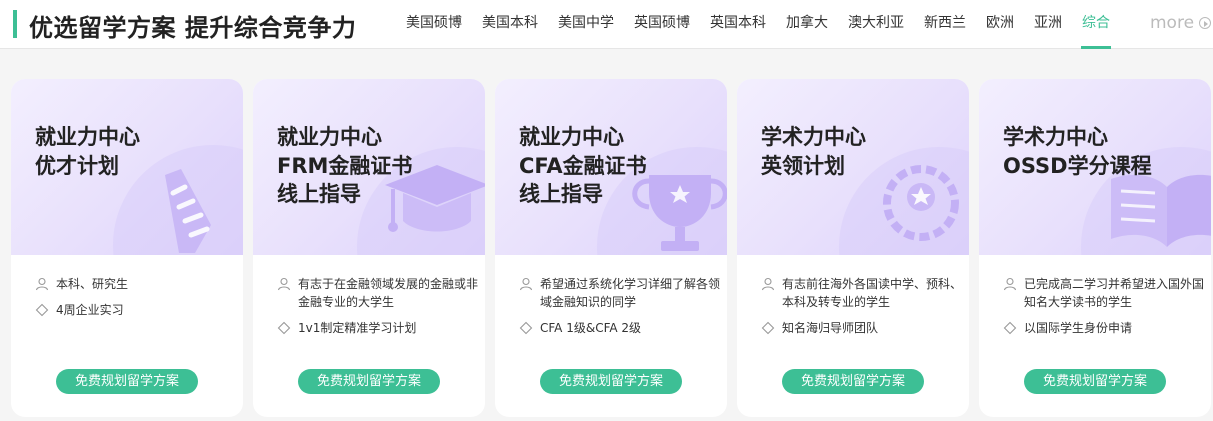  I want to click on benefit-row: 1v1制定精准学习计划, so click(377, 328).